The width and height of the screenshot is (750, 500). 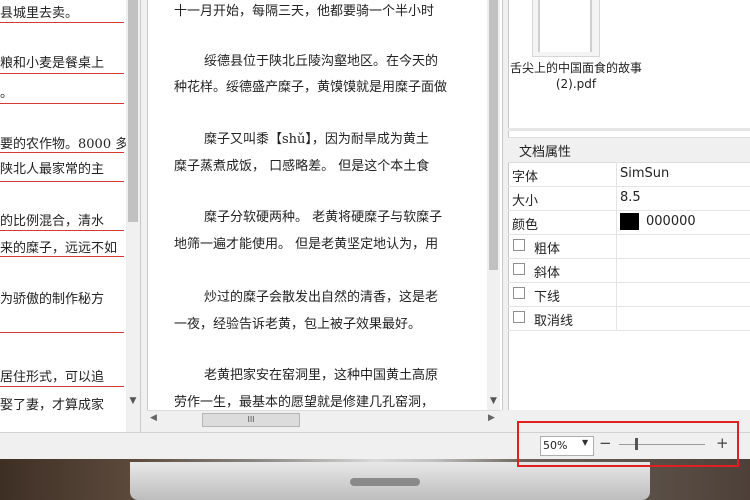 I want to click on left-text-line: 县城里去卖。, so click(x=39, y=13).